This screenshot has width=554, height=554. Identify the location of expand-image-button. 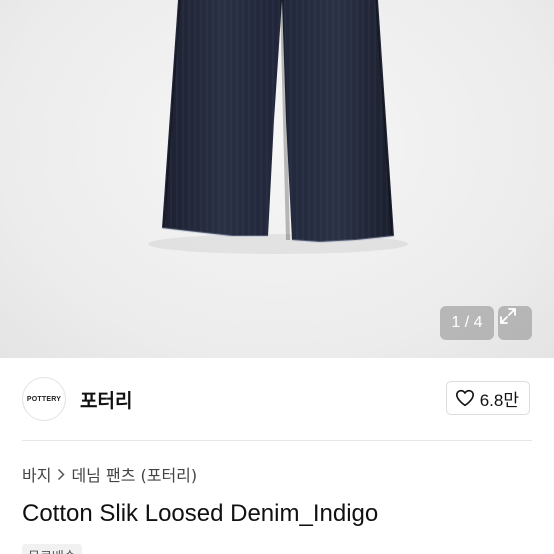
(515, 323).